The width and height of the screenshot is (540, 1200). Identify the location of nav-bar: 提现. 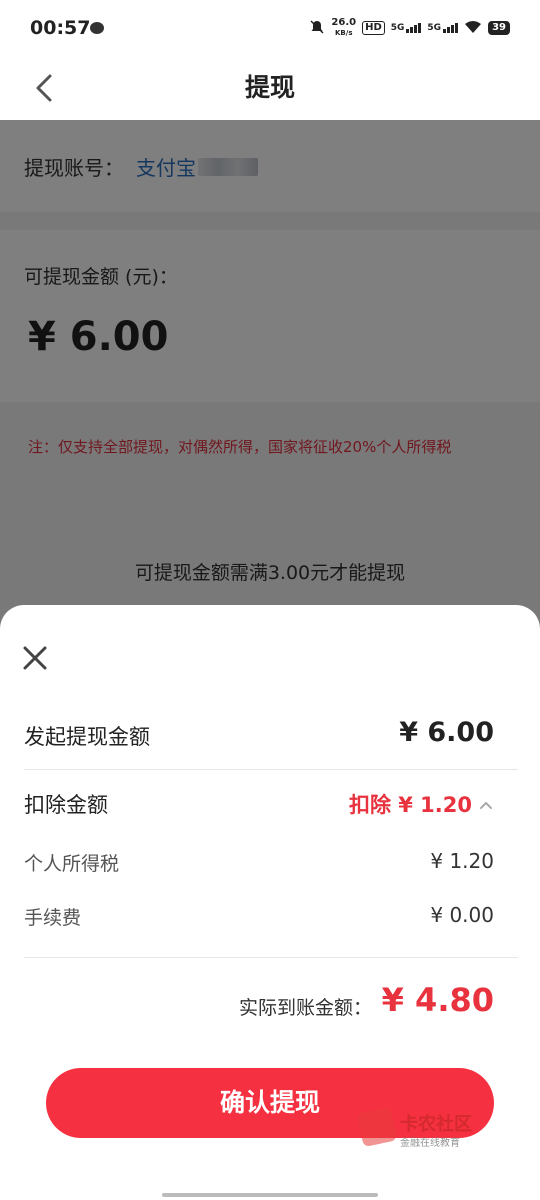
(270, 88).